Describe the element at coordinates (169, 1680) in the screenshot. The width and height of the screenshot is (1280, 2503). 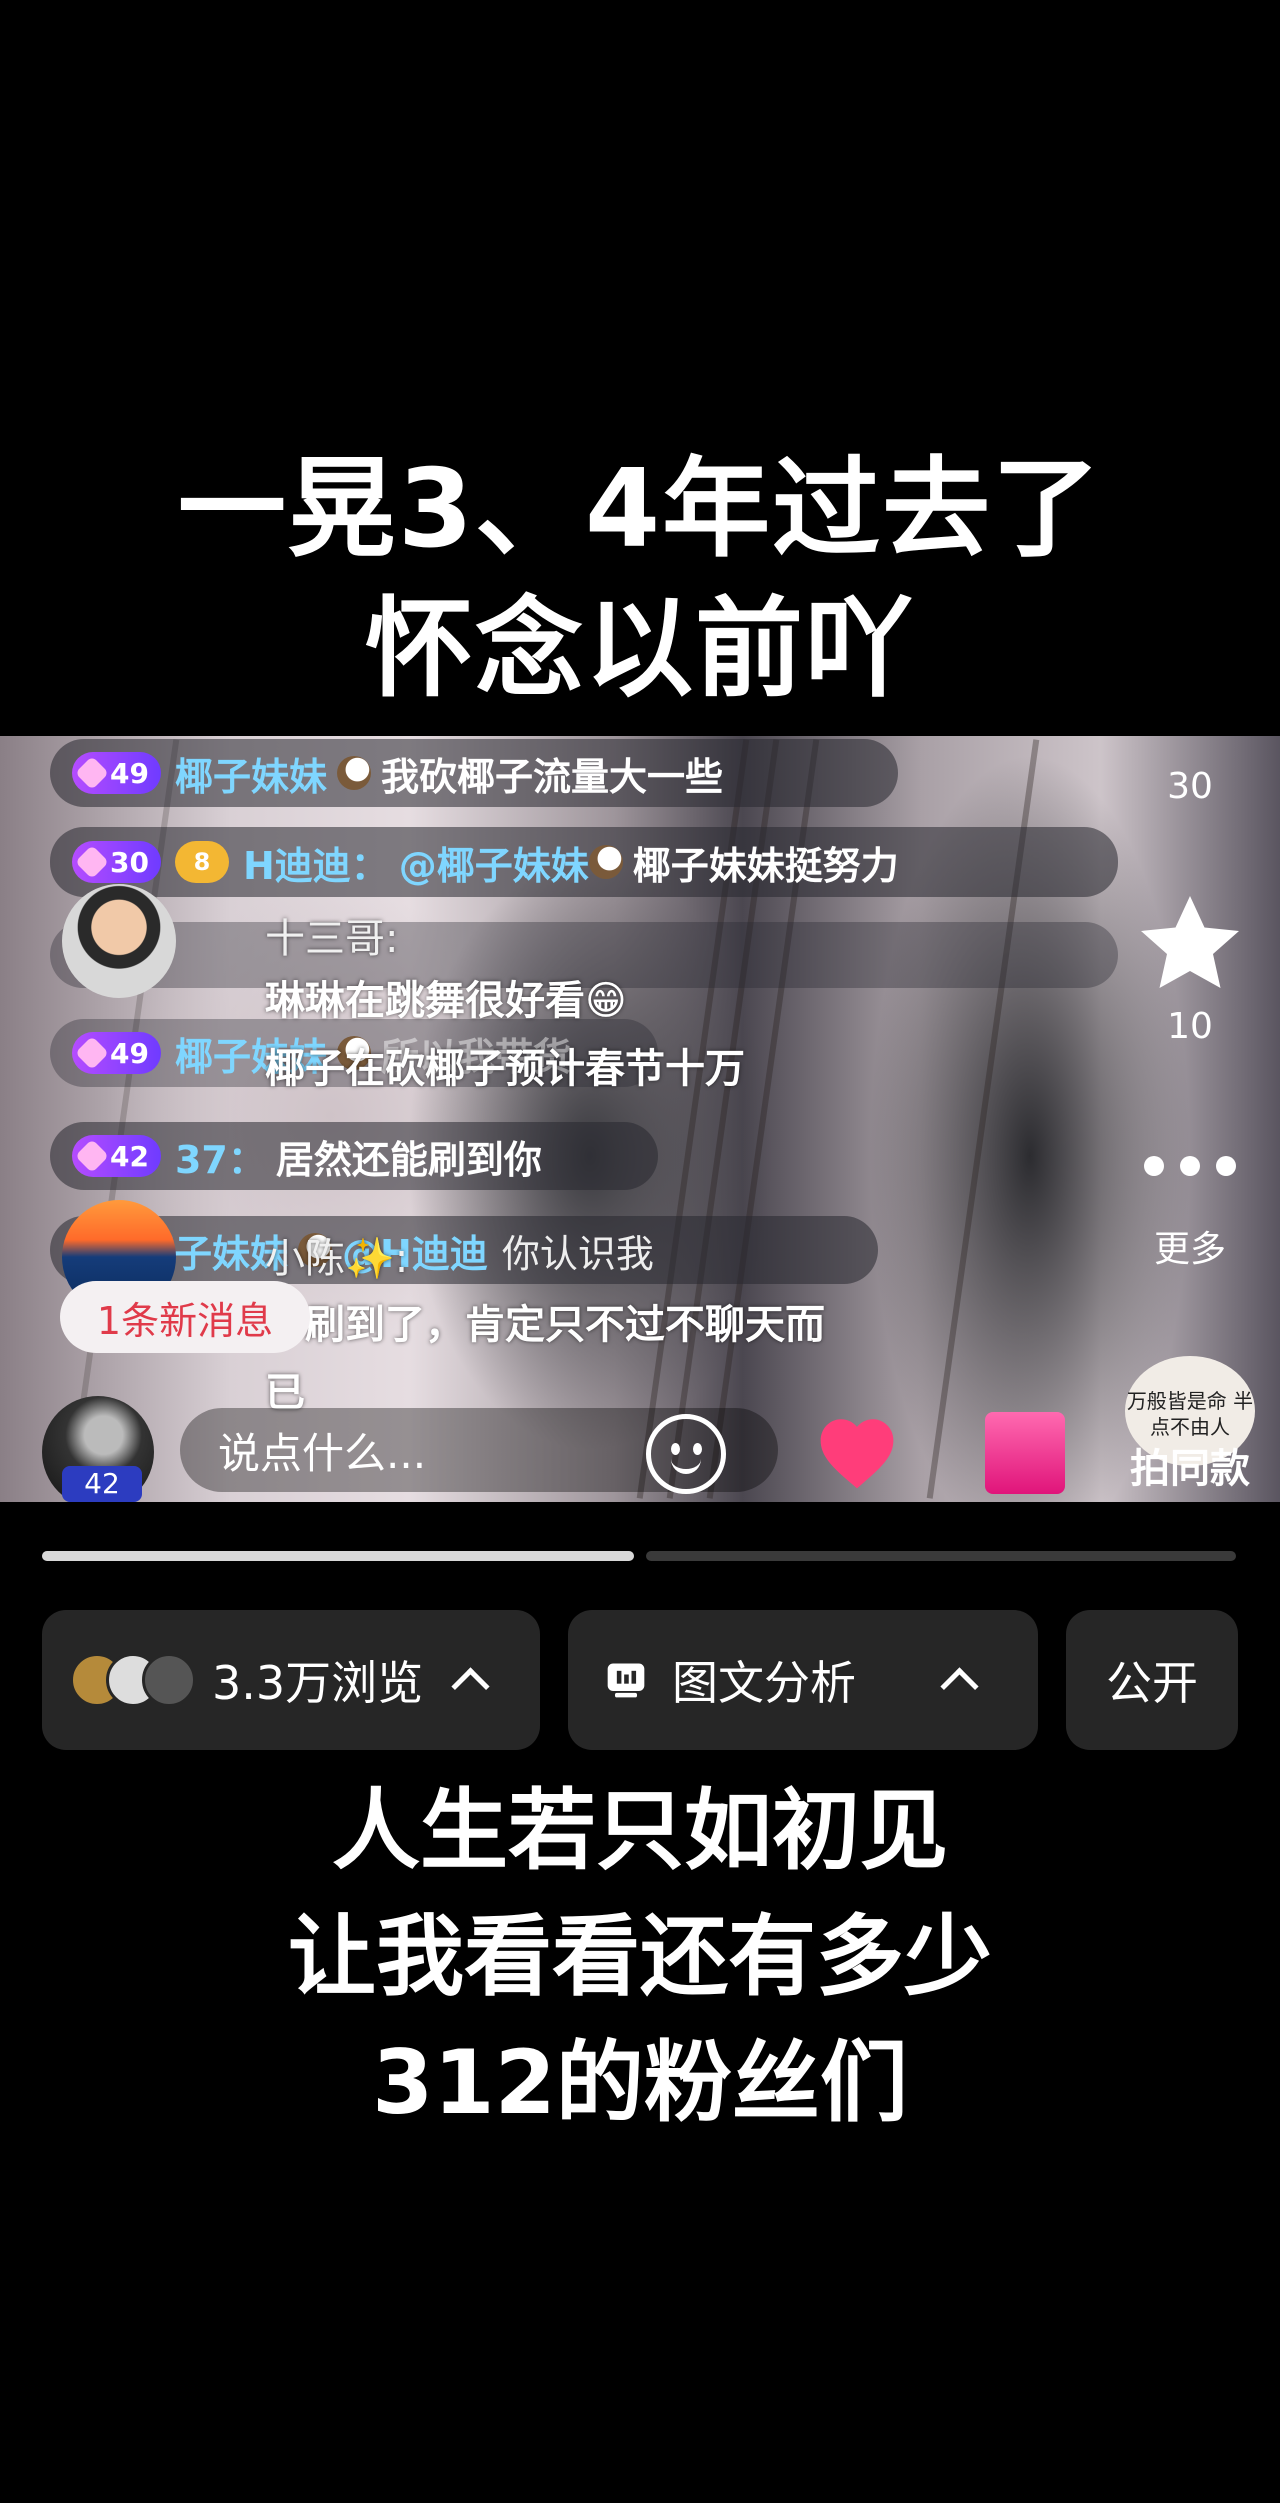
I see `viewer-avatar` at that location.